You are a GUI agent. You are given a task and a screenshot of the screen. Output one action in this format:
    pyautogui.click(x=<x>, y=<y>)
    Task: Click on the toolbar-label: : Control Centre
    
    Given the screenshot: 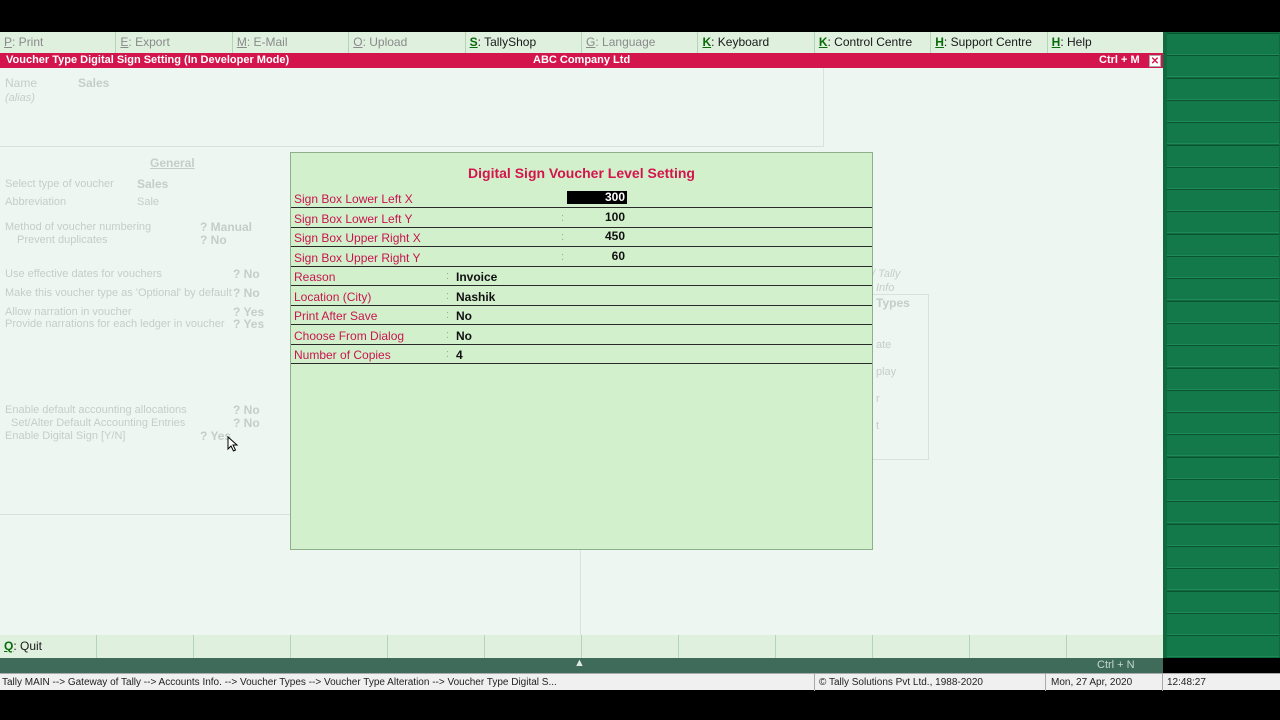 What is the action you would take?
    pyautogui.click(x=870, y=42)
    